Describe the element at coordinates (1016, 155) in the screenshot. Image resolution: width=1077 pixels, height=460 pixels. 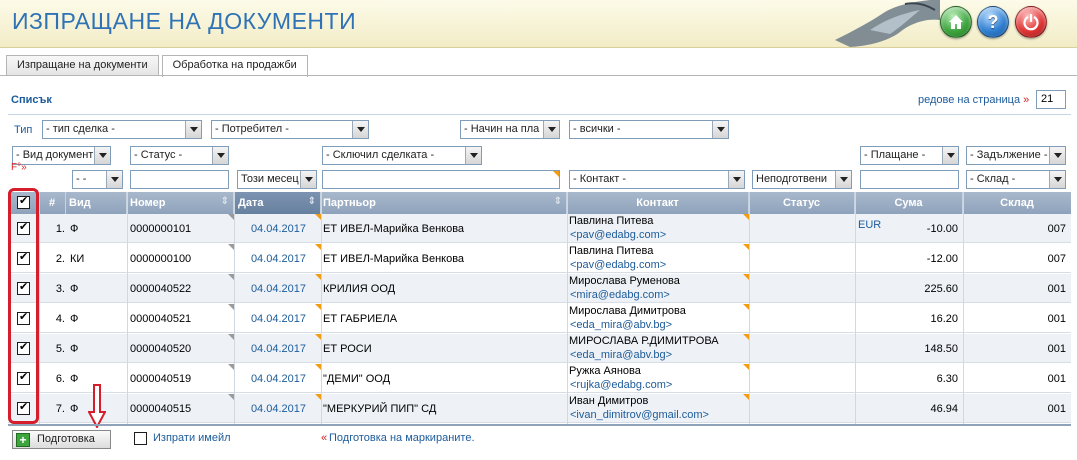
I see `debt-select: - Задължение -` at that location.